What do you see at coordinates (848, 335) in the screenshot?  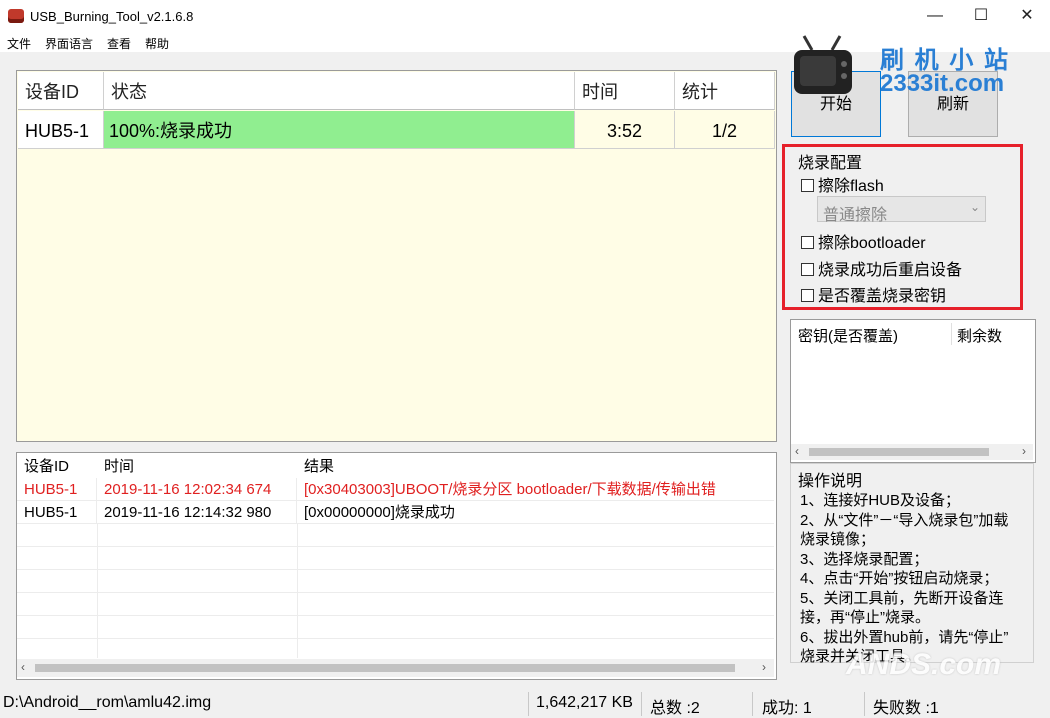 I see `key-col-header-key: 密钥(是否覆盖)` at bounding box center [848, 335].